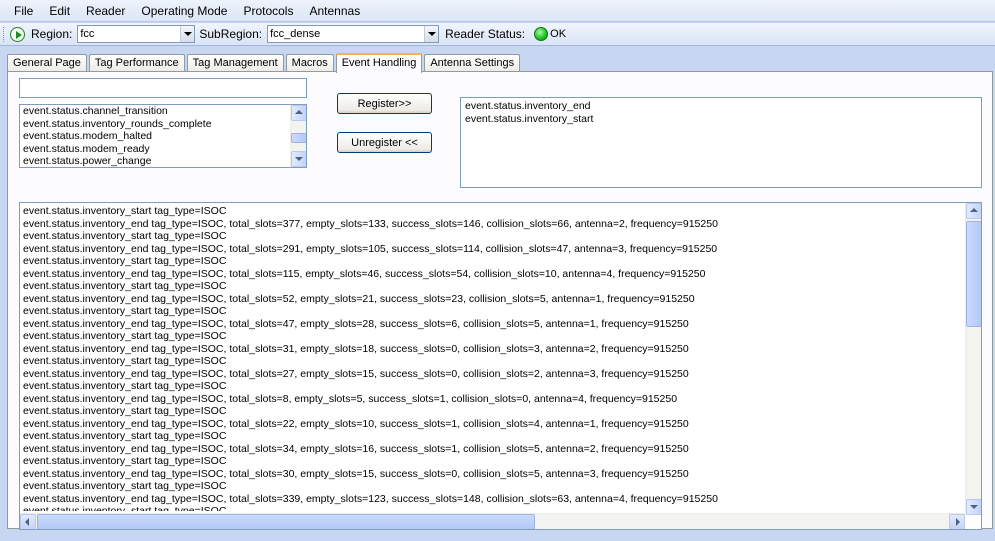 This screenshot has width=995, height=541. What do you see at coordinates (155, 124) in the screenshot?
I see `list-item: event.status.inventory_rounds_complete` at bounding box center [155, 124].